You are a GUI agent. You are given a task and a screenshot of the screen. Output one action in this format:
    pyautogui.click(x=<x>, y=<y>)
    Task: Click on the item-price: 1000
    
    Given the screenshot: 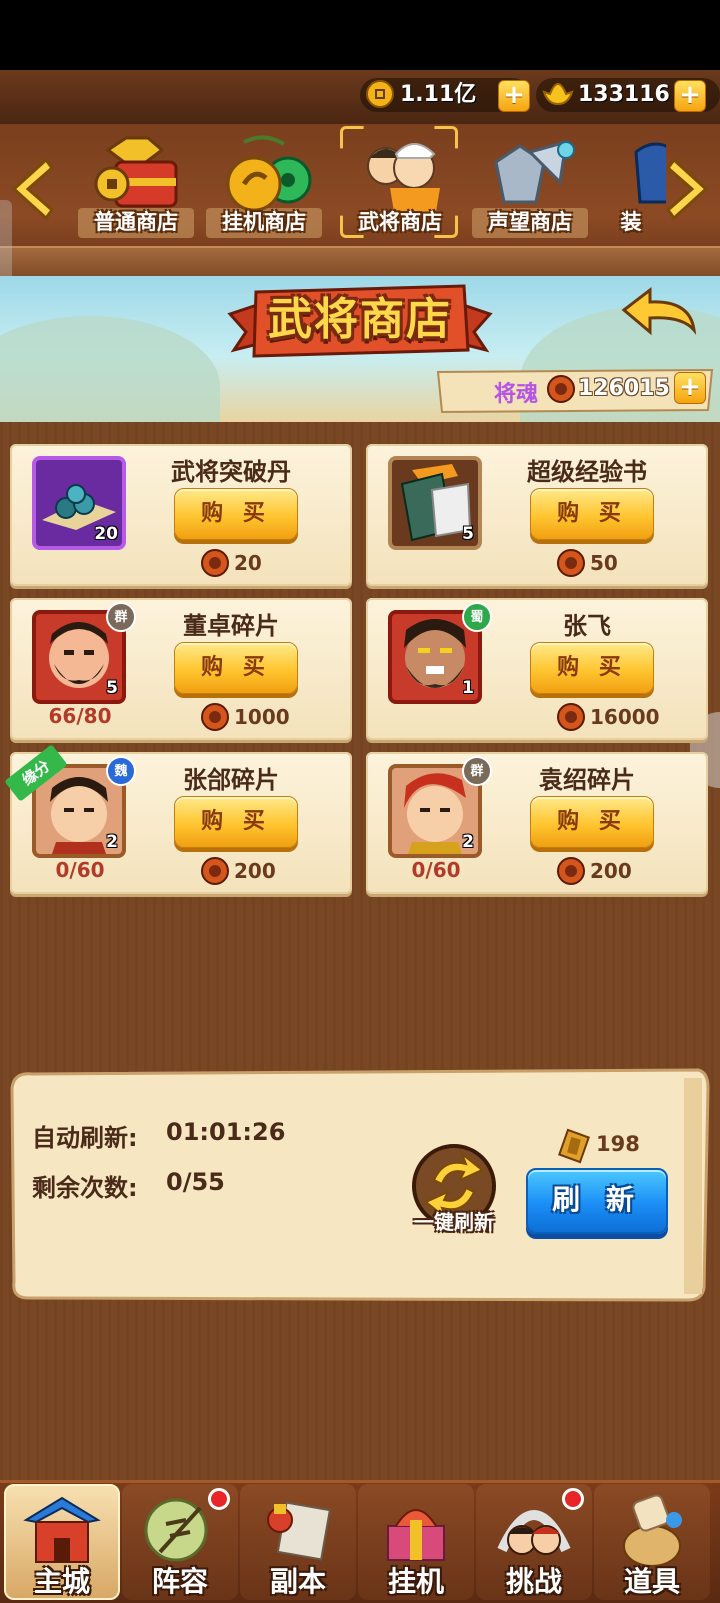 What is the action you would take?
    pyautogui.click(x=262, y=717)
    